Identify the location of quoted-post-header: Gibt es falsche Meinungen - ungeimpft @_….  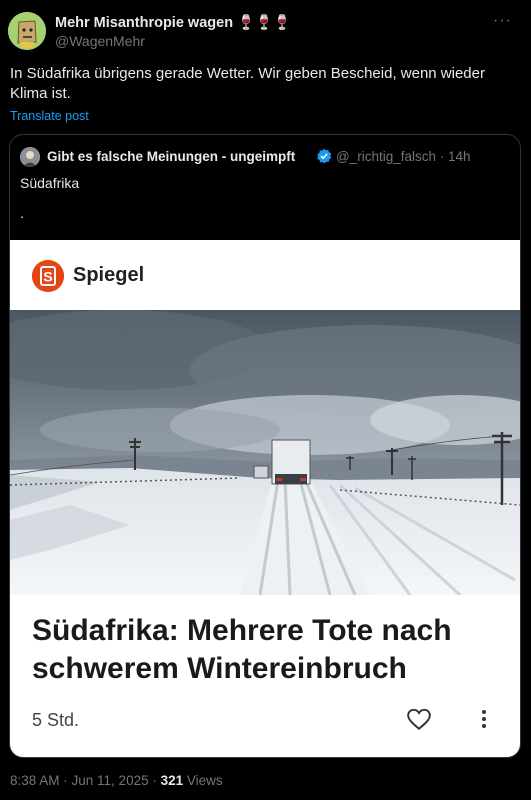
(265, 157).